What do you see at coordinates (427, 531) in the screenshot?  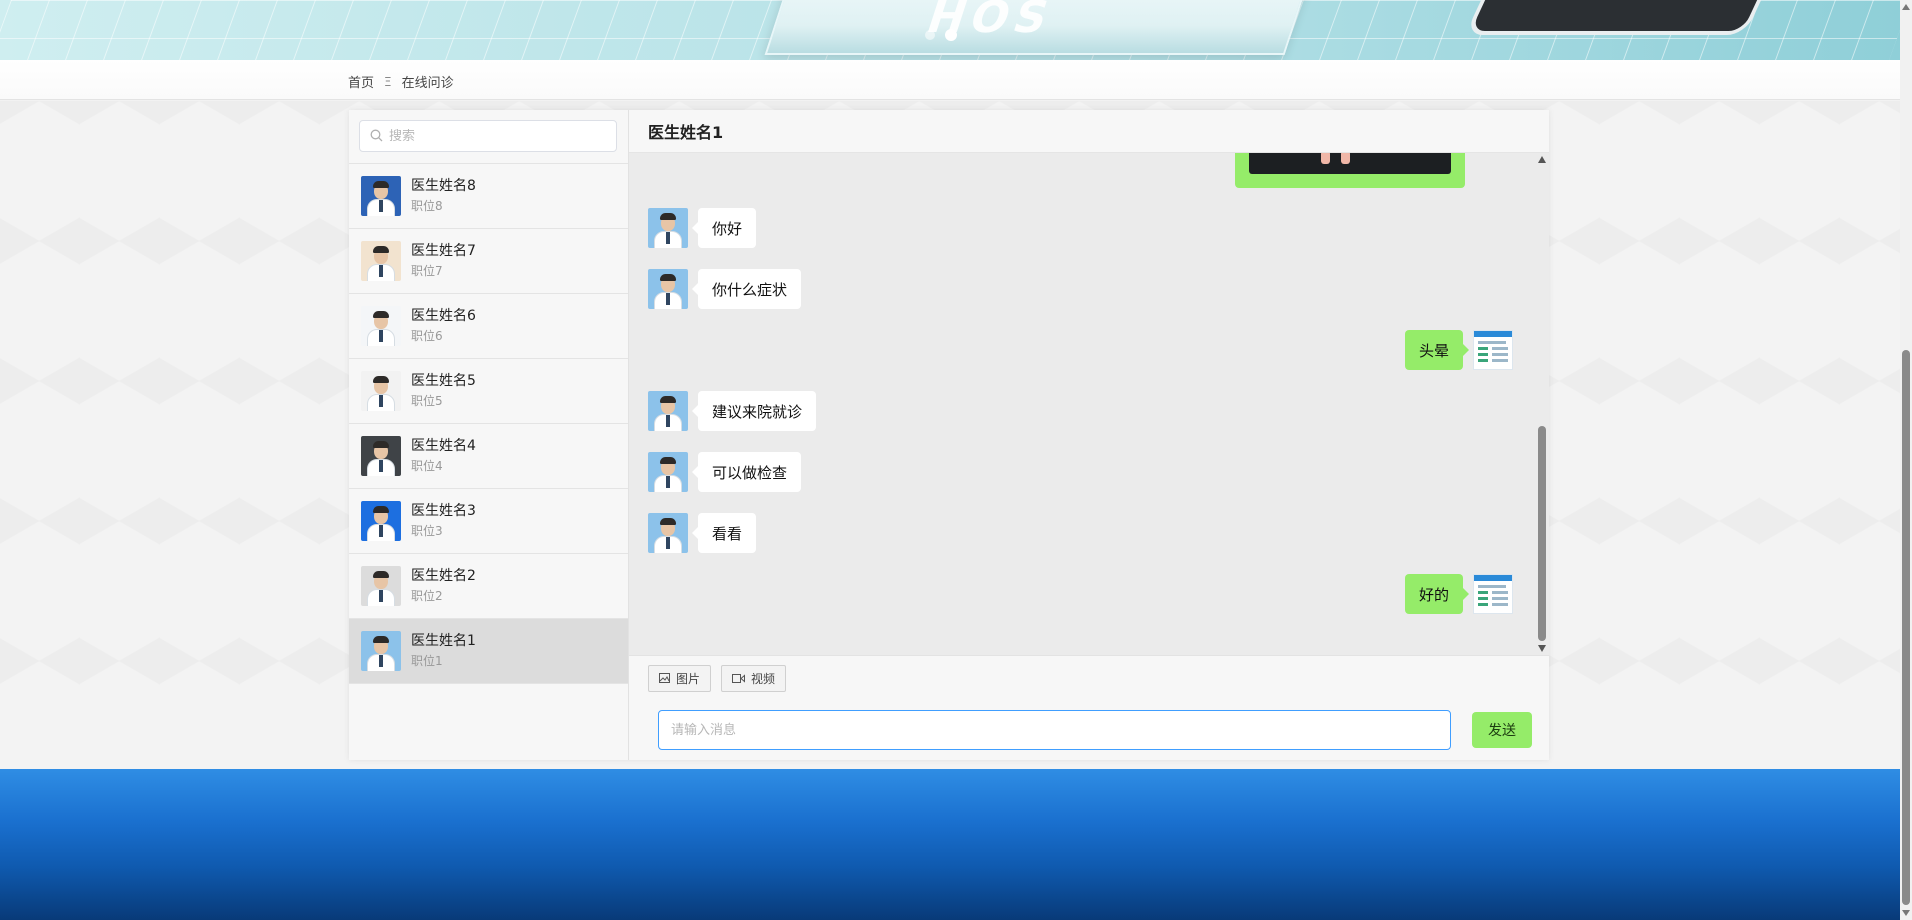 I see `contact-title: 职位3` at bounding box center [427, 531].